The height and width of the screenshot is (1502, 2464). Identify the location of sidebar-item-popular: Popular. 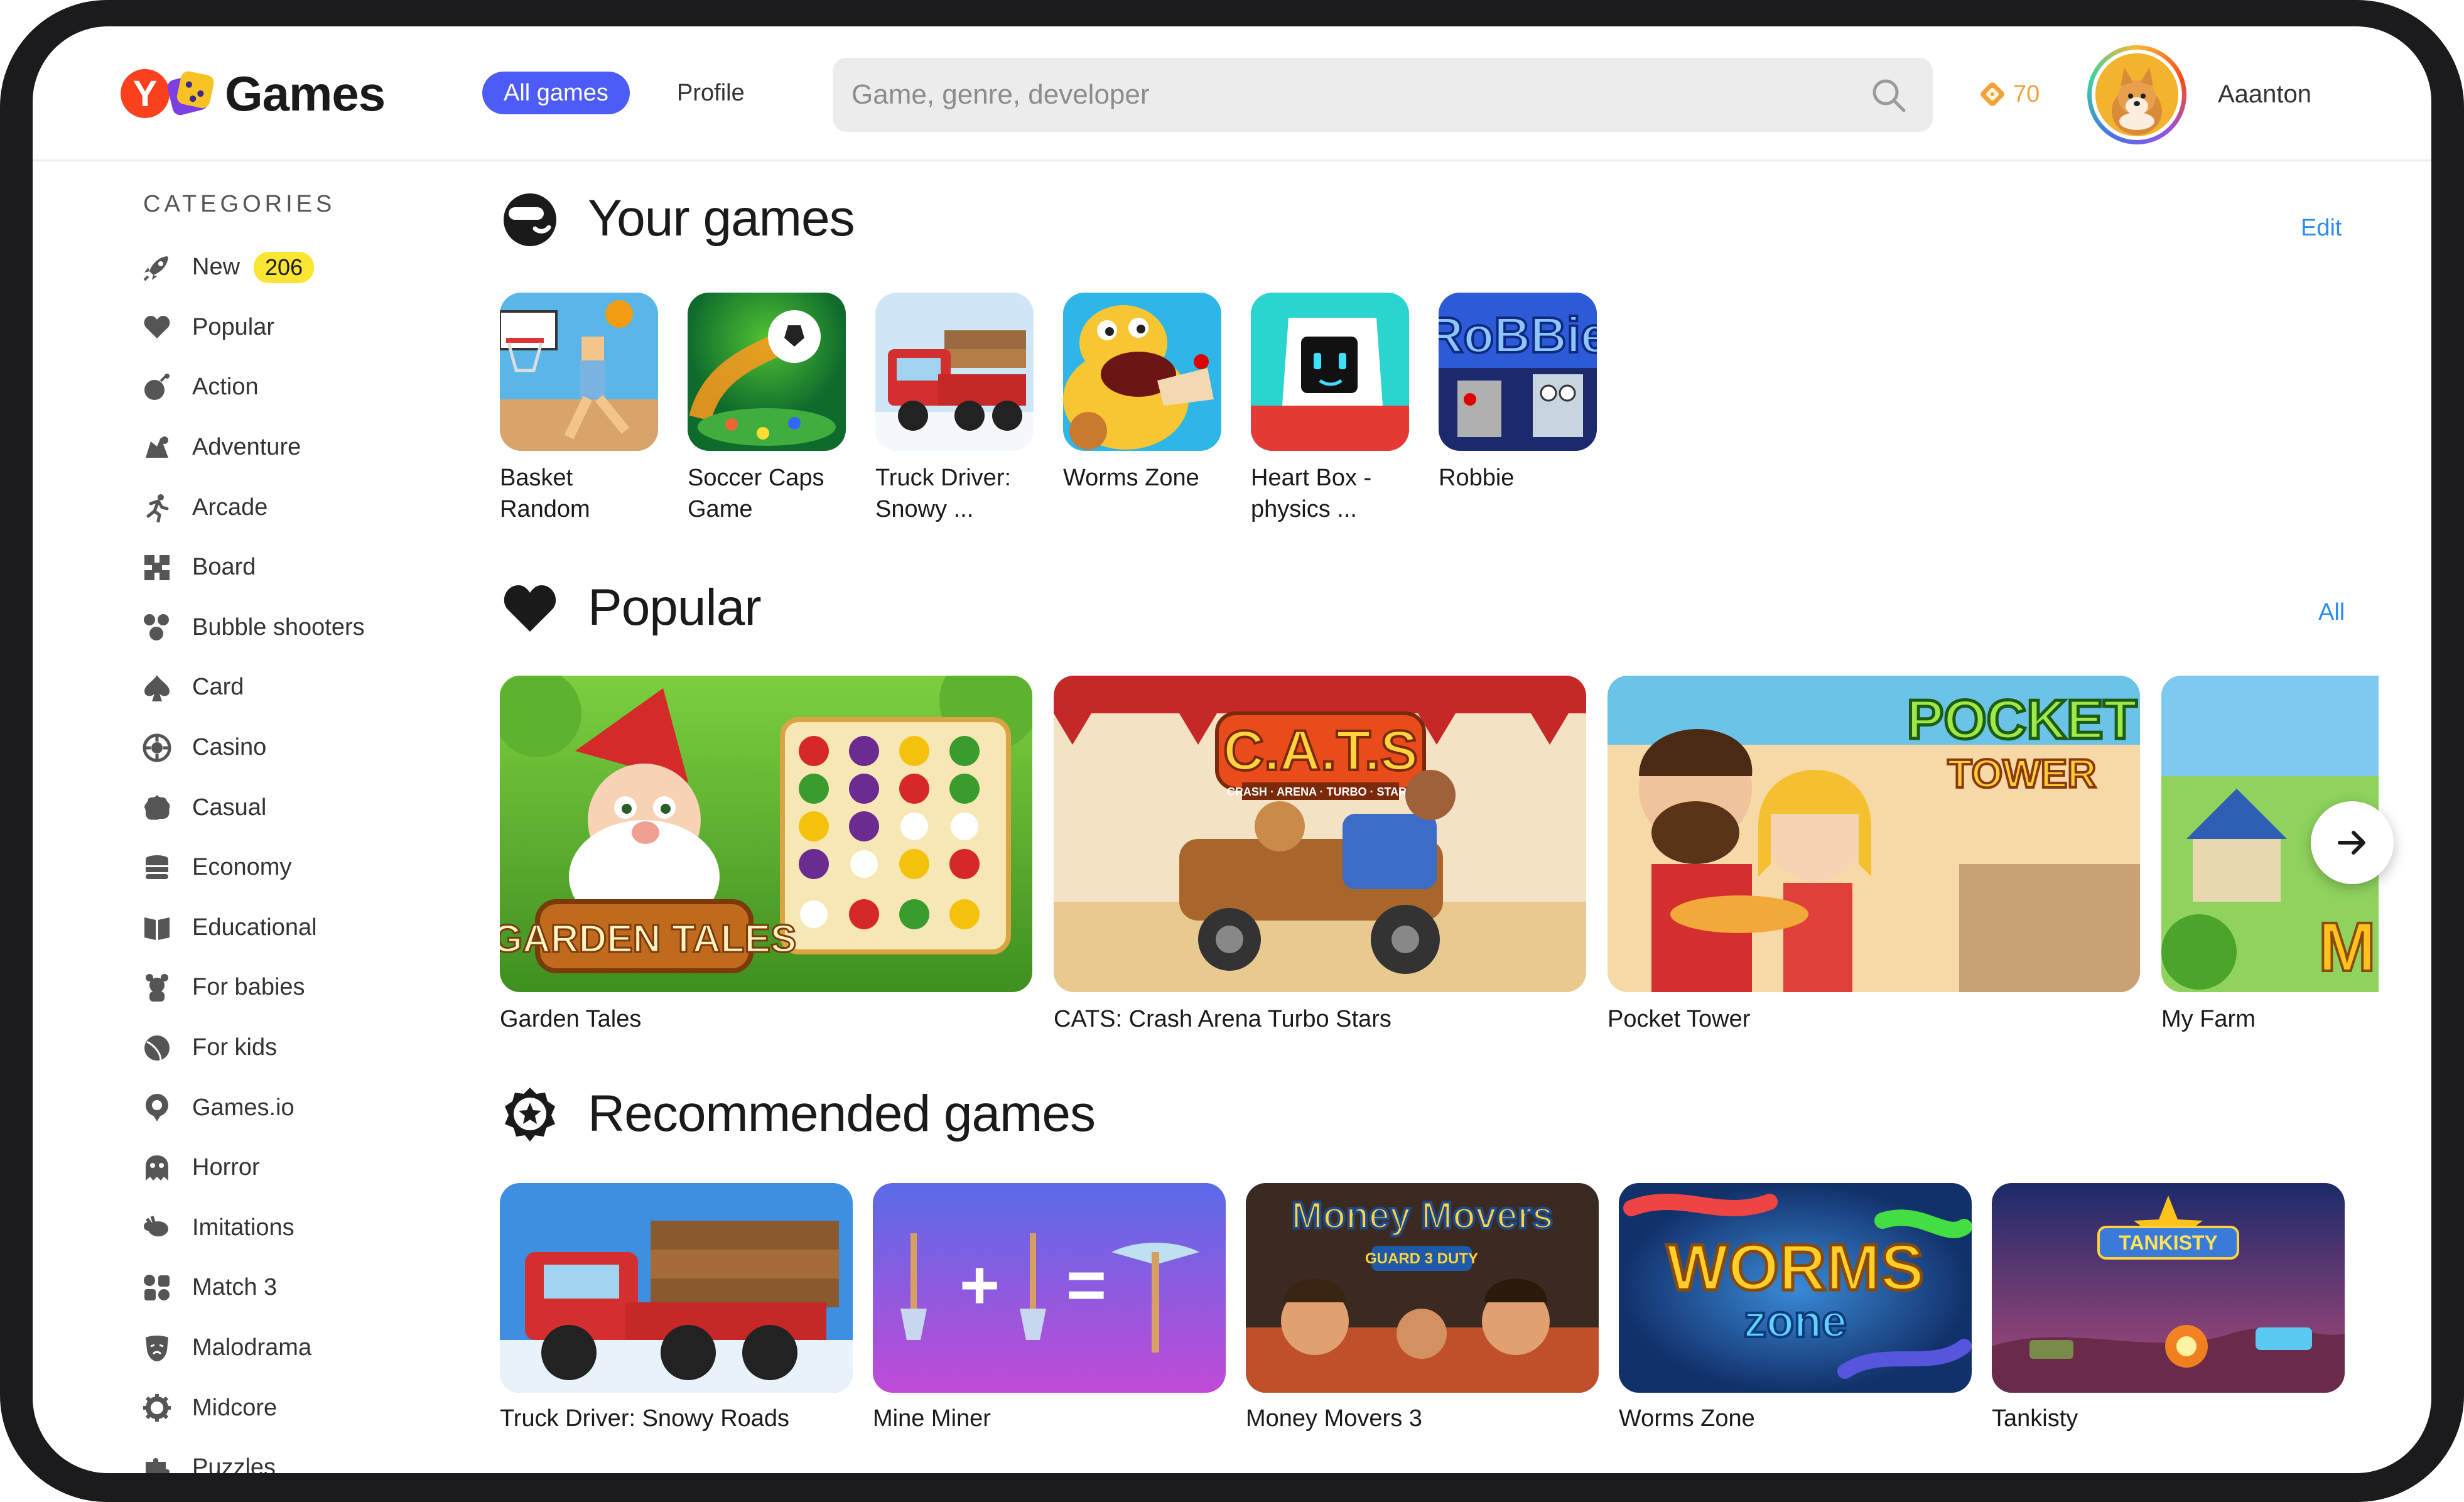
(302, 328).